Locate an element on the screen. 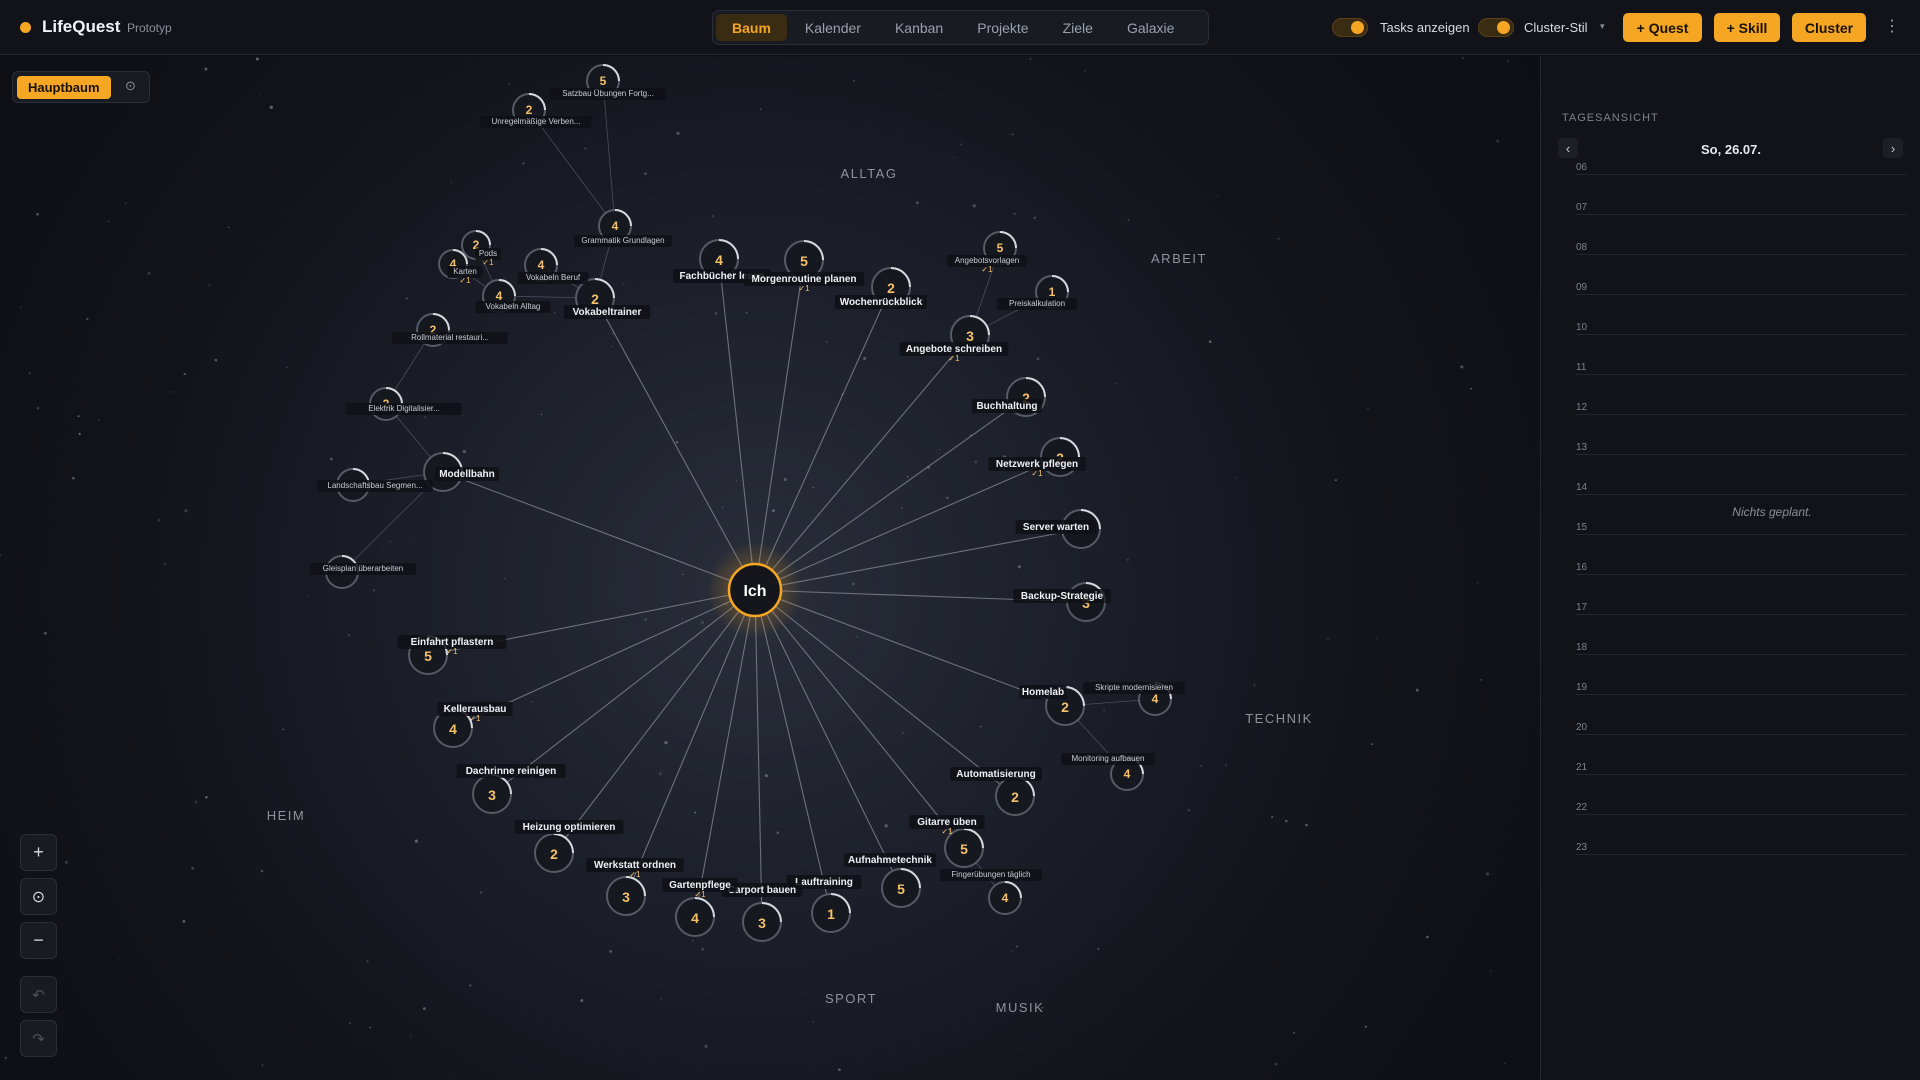 The height and width of the screenshot is (1080, 1920). tab-galaxie: Galaxie is located at coordinates (1150, 27).